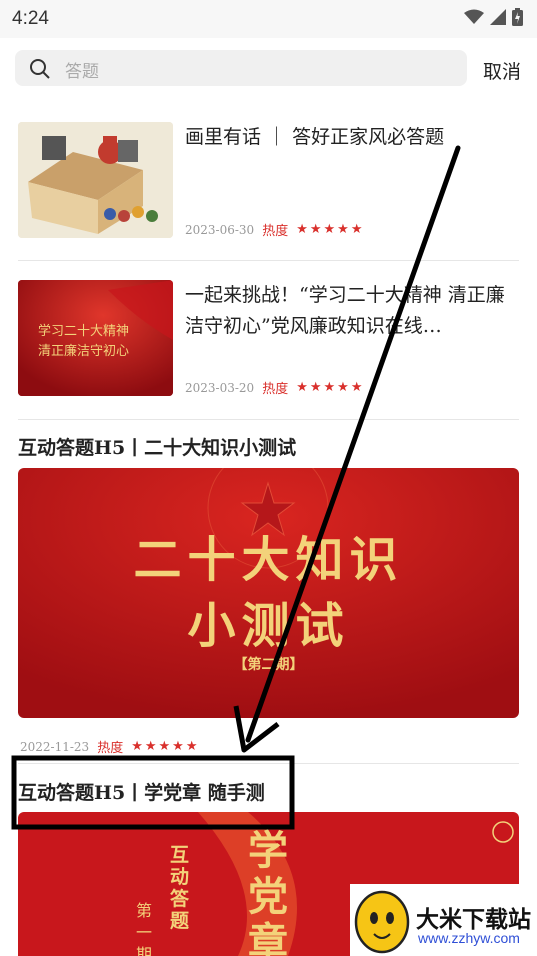 Image resolution: width=537 pixels, height=956 pixels. I want to click on feature-meta: 2022-11-23 热度 ★★★★★, so click(109, 746).